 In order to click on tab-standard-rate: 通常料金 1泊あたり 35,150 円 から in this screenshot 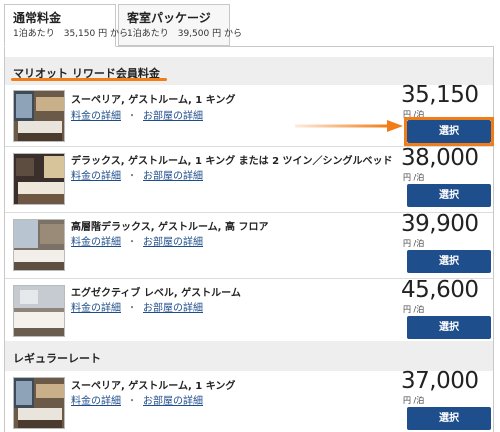, I will do `click(66, 25)`.